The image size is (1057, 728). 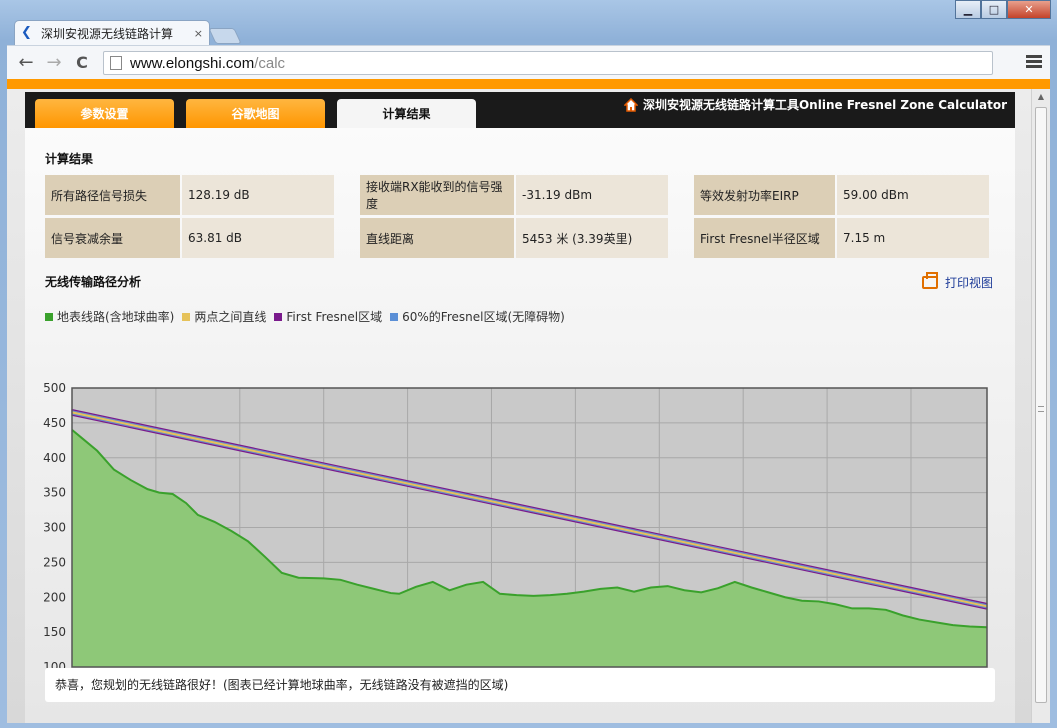 What do you see at coordinates (630, 104) in the screenshot?
I see `home-icon` at bounding box center [630, 104].